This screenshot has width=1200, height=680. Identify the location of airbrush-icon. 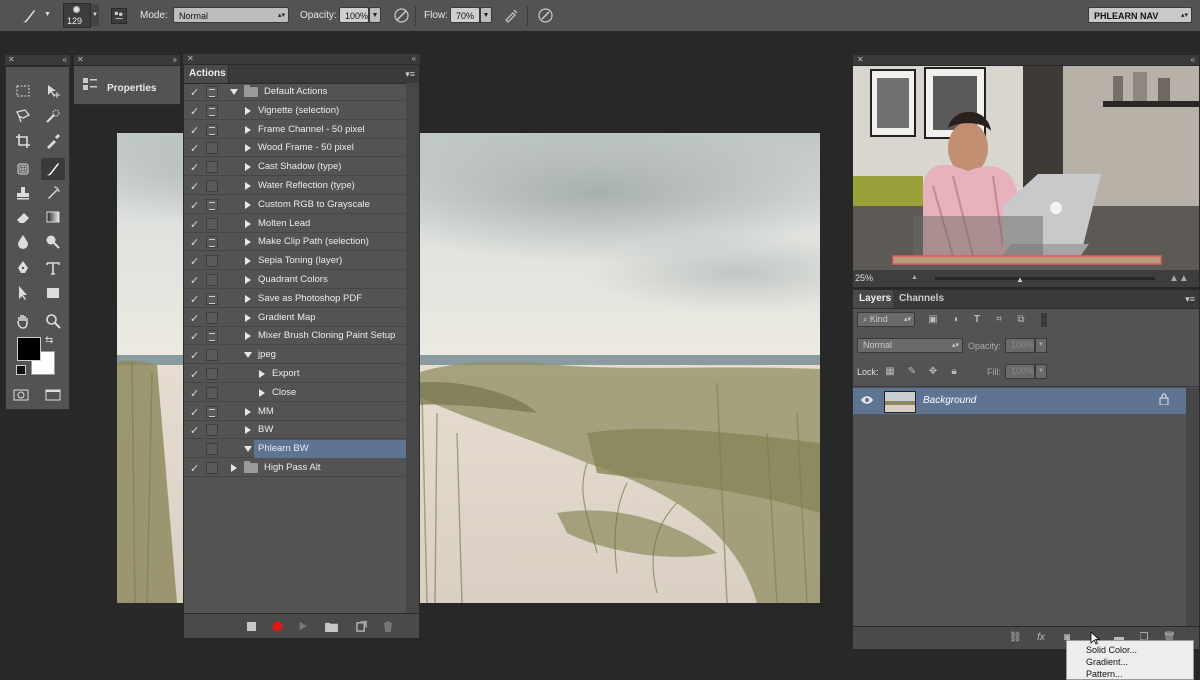
(511, 15).